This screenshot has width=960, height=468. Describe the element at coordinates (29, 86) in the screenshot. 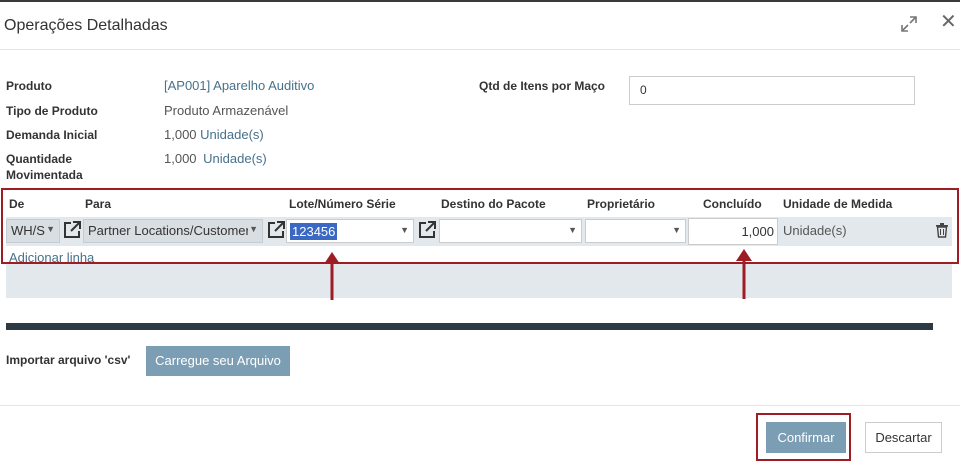

I see `produto-label: Produto` at that location.